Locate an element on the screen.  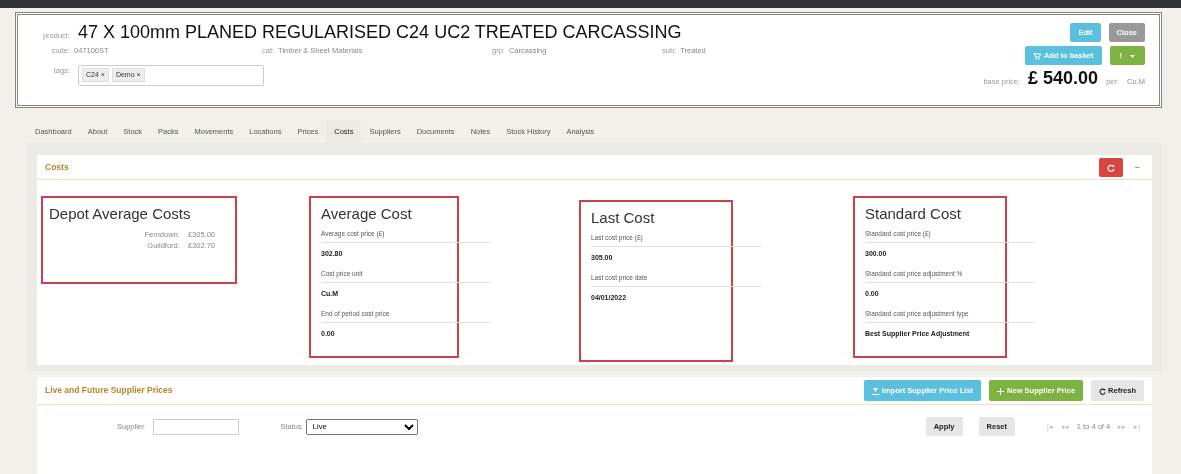
panel-title: Live and Future Supplier Prices is located at coordinates (109, 391).